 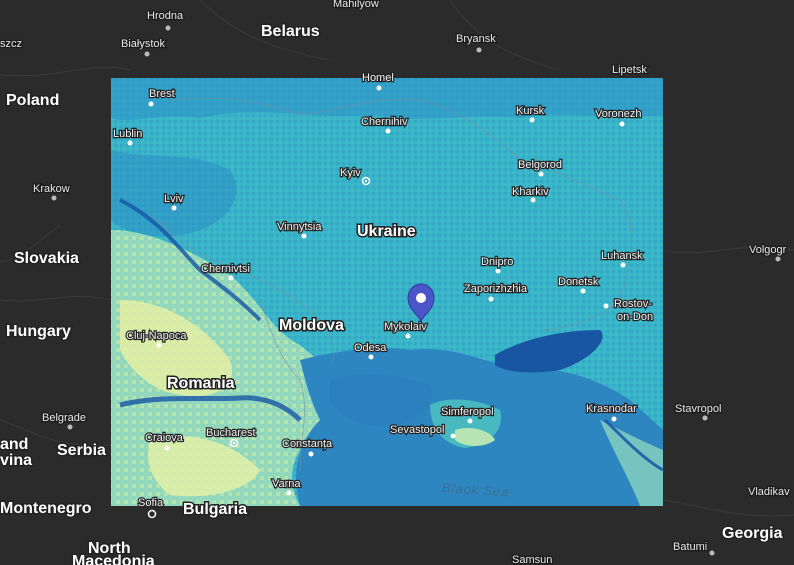 What do you see at coordinates (388, 131) in the screenshot?
I see `city-dot-chernihiv` at bounding box center [388, 131].